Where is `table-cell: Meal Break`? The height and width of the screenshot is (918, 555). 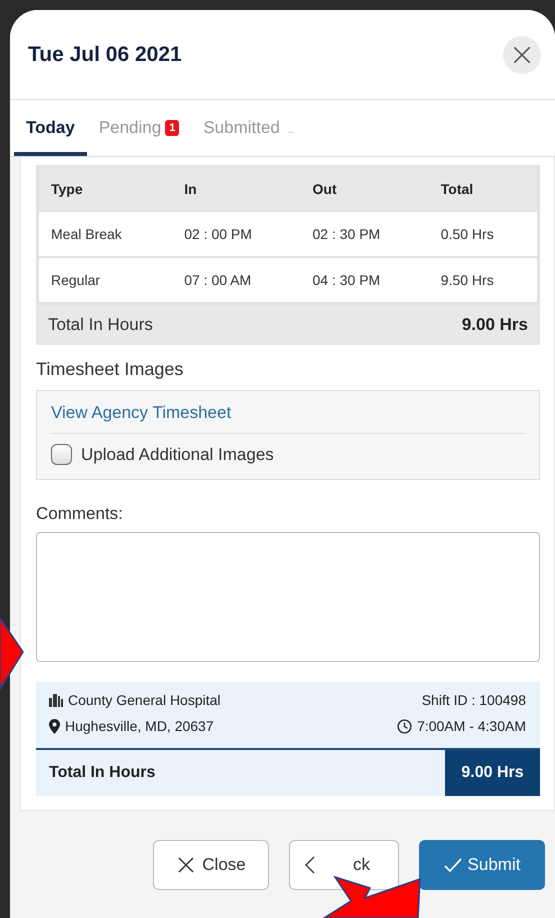 table-cell: Meal Break is located at coordinates (105, 234).